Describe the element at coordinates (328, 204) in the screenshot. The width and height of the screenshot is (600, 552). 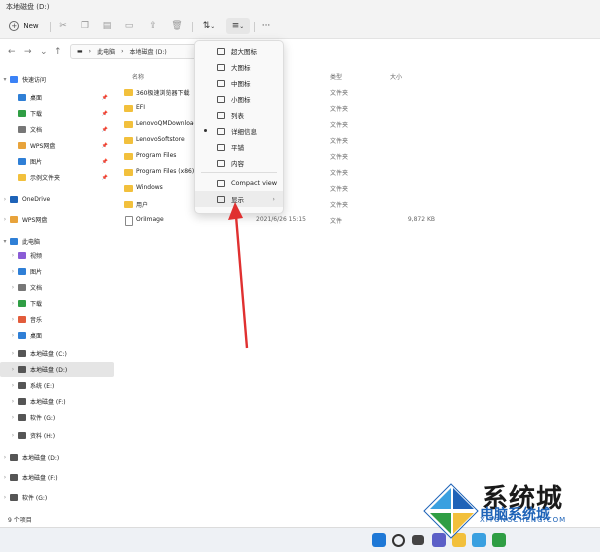
I see `table-row: 用户7 16:06文件夹` at that location.